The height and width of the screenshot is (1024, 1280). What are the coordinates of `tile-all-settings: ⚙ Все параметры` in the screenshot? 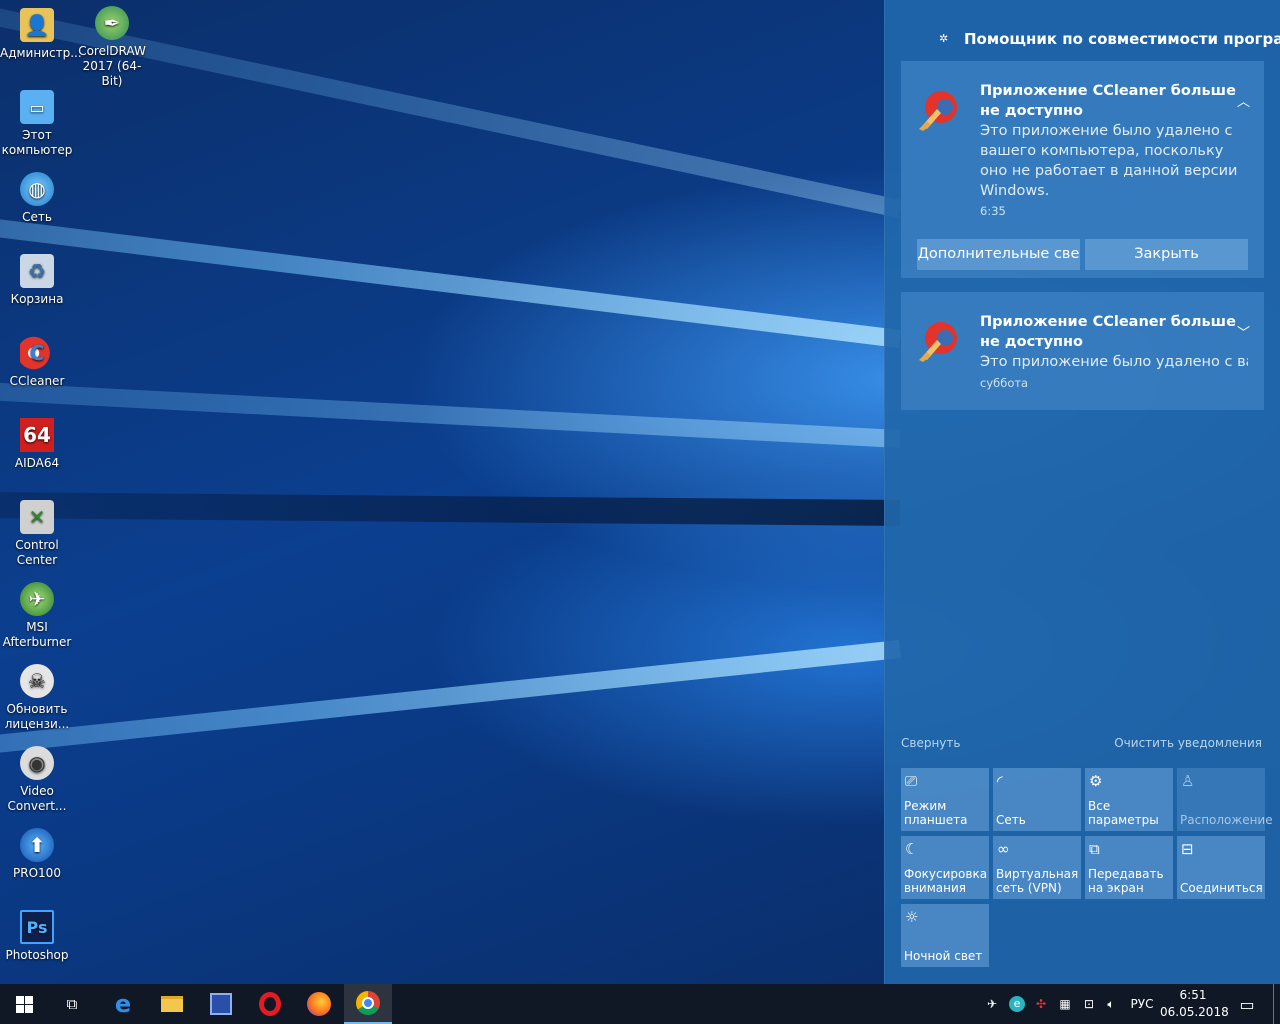 It's located at (1129, 799).